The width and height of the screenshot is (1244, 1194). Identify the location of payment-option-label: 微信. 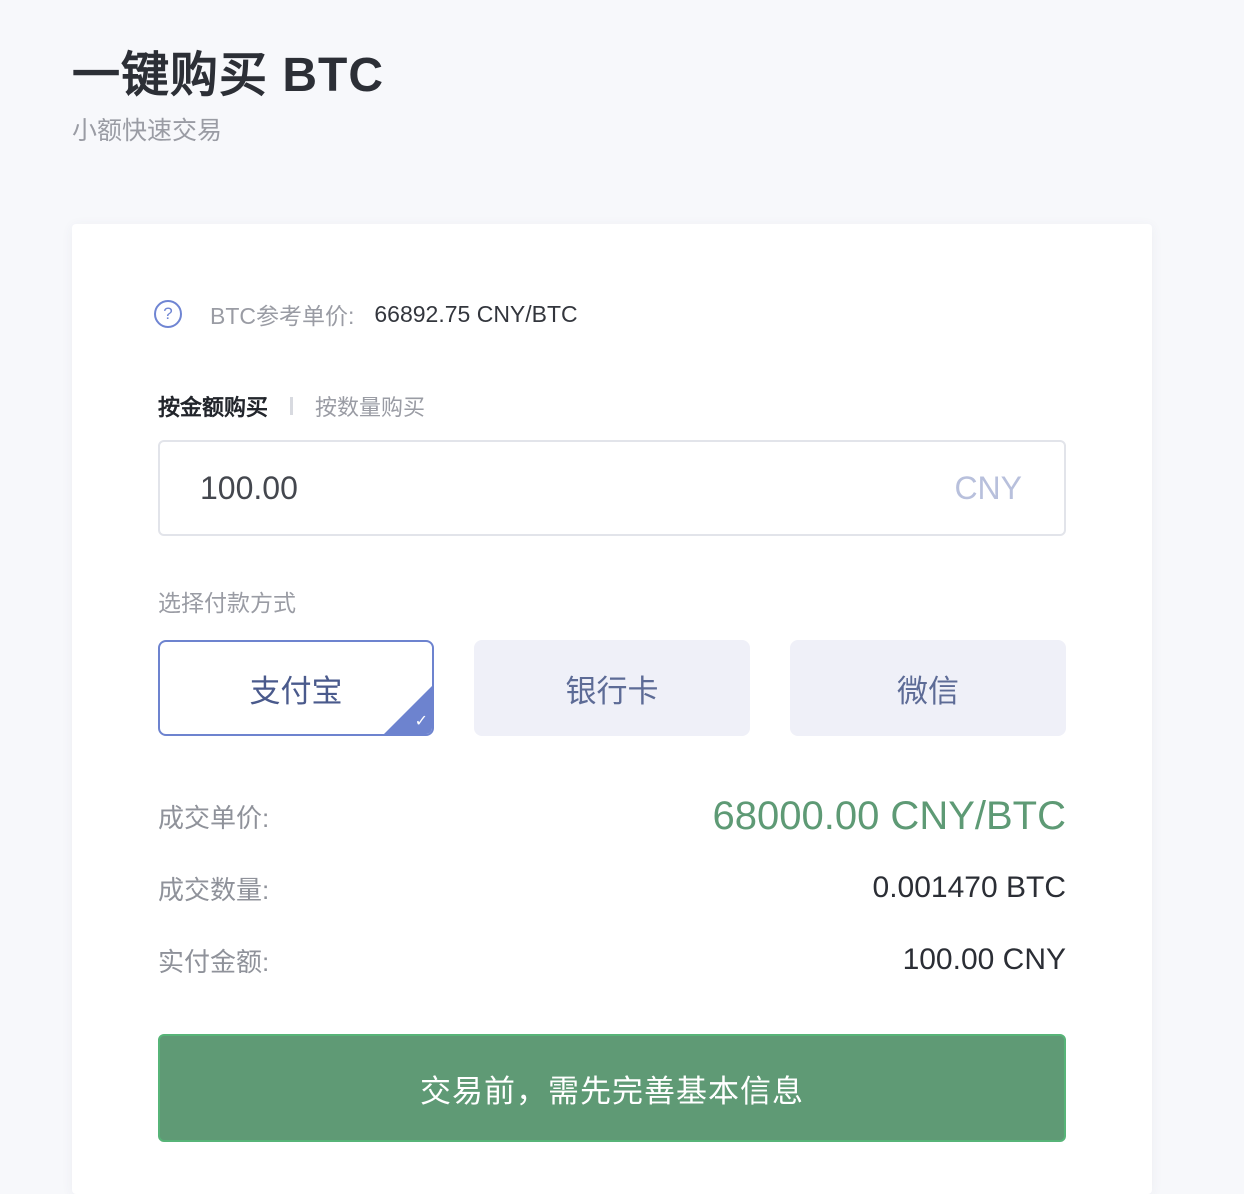
(928, 691).